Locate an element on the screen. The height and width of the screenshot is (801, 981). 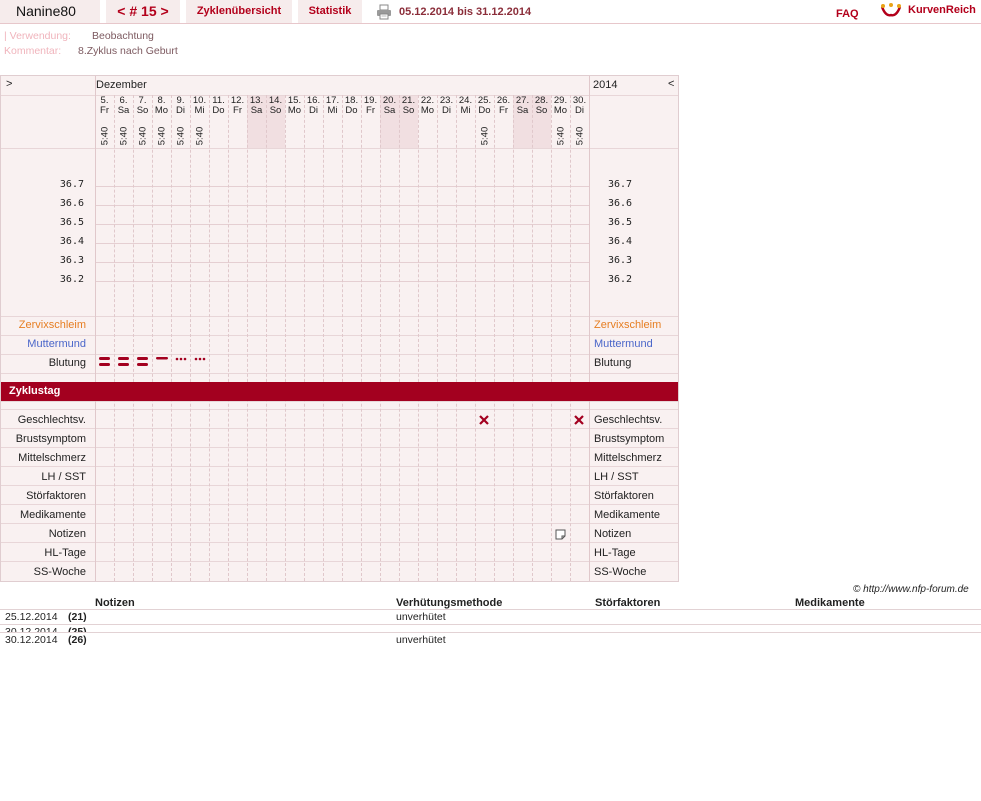
cycle-navigation-tab: < # 15 > is located at coordinates (143, 11).